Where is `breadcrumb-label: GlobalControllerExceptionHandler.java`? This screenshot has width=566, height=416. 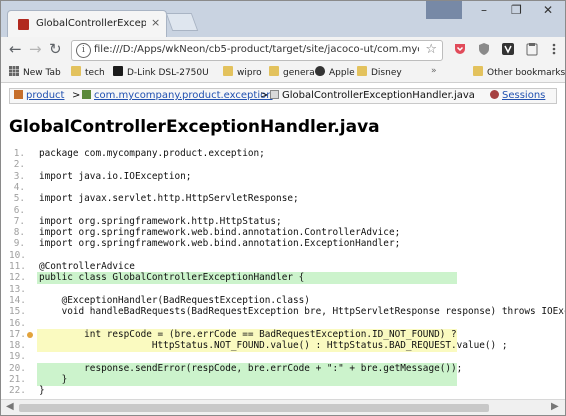
breadcrumb-label: GlobalControllerExceptionHandler.java is located at coordinates (378, 95).